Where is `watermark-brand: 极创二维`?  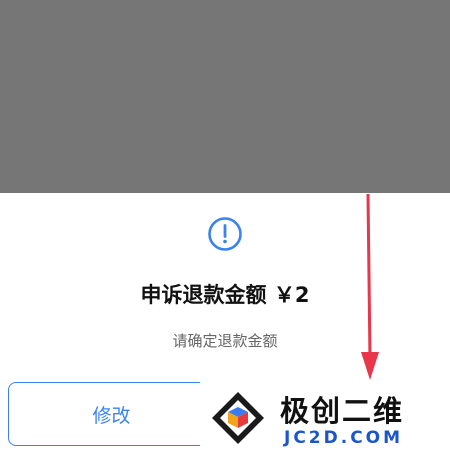 watermark-brand: 极创二维 is located at coordinates (342, 411).